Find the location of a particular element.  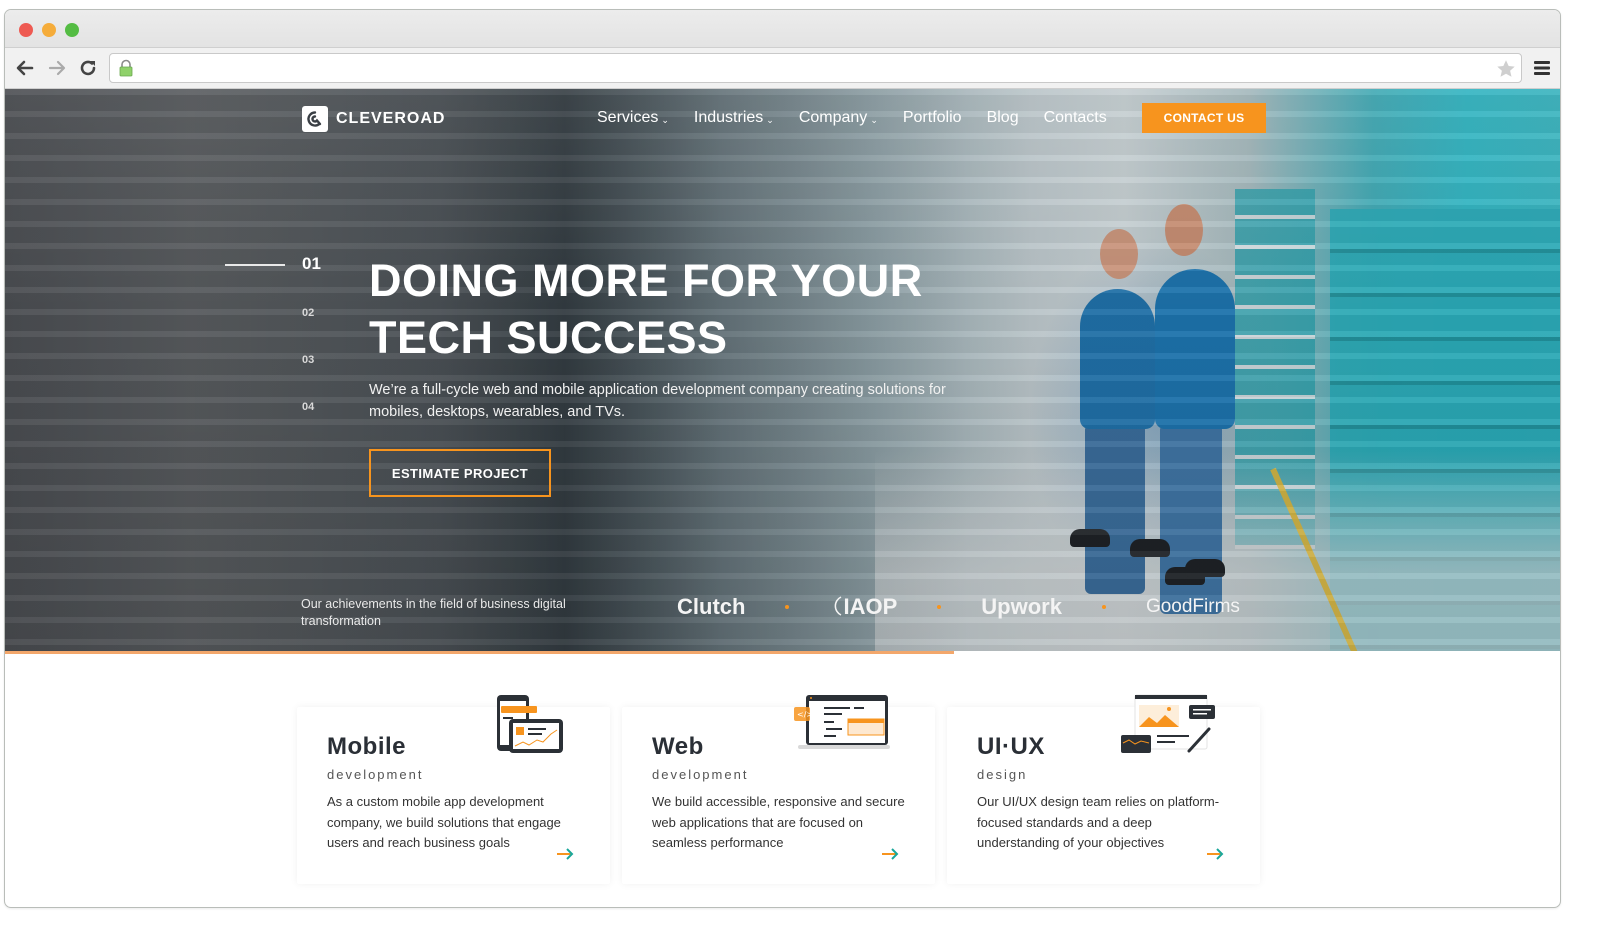

reload-button is located at coordinates (88, 68).